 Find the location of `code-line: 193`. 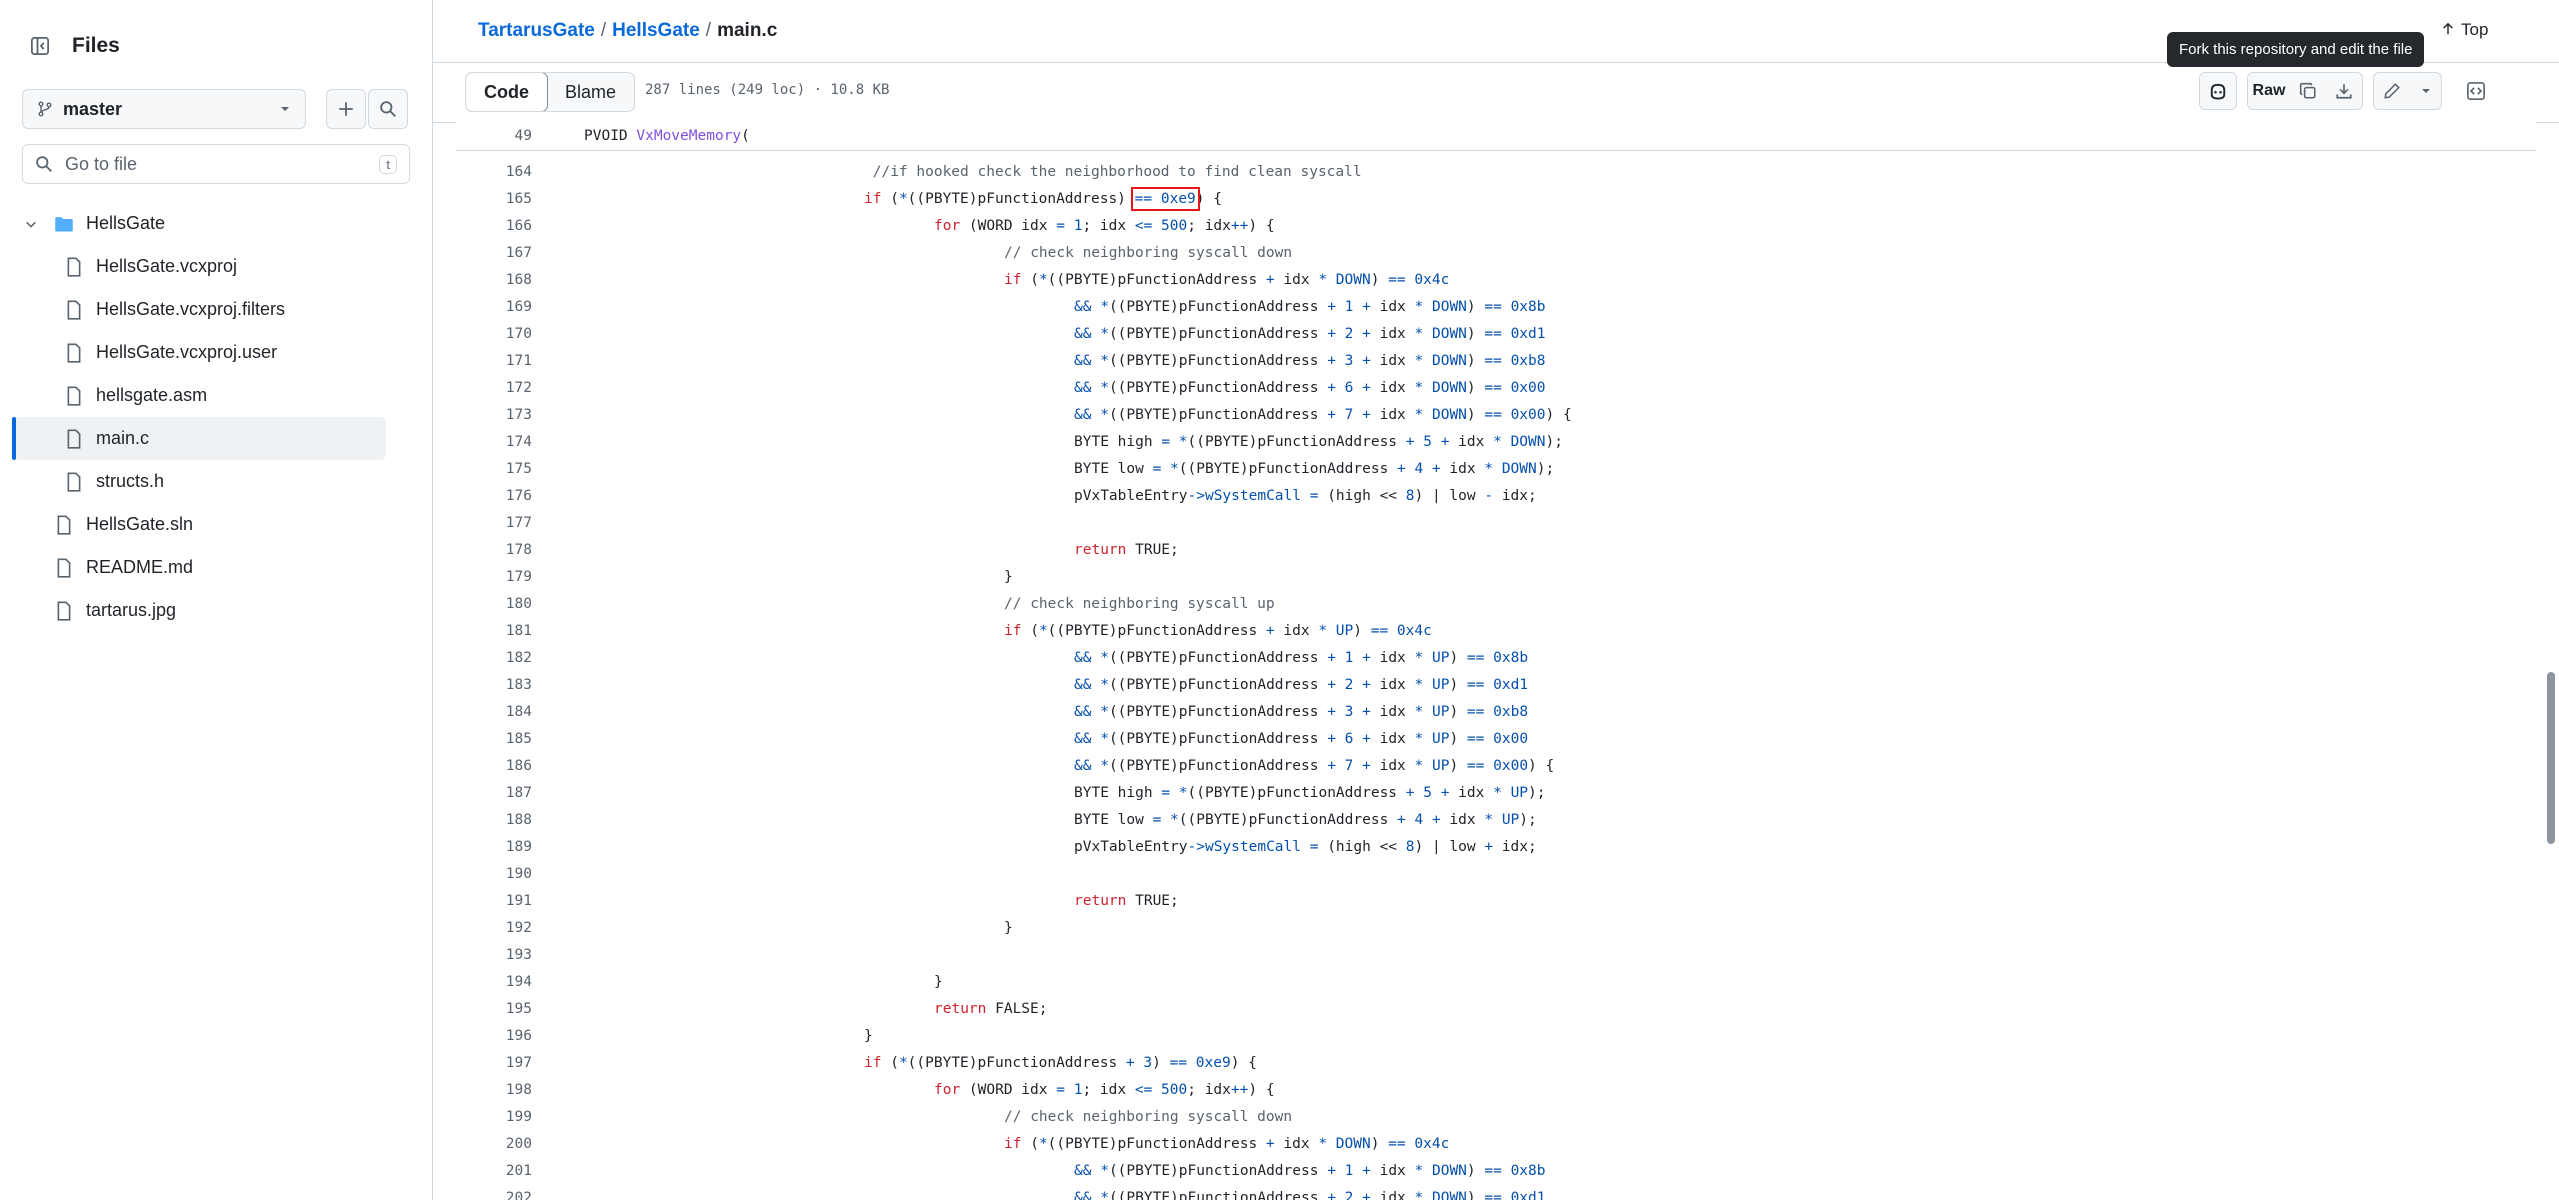

code-line: 193 is located at coordinates (1014, 954).